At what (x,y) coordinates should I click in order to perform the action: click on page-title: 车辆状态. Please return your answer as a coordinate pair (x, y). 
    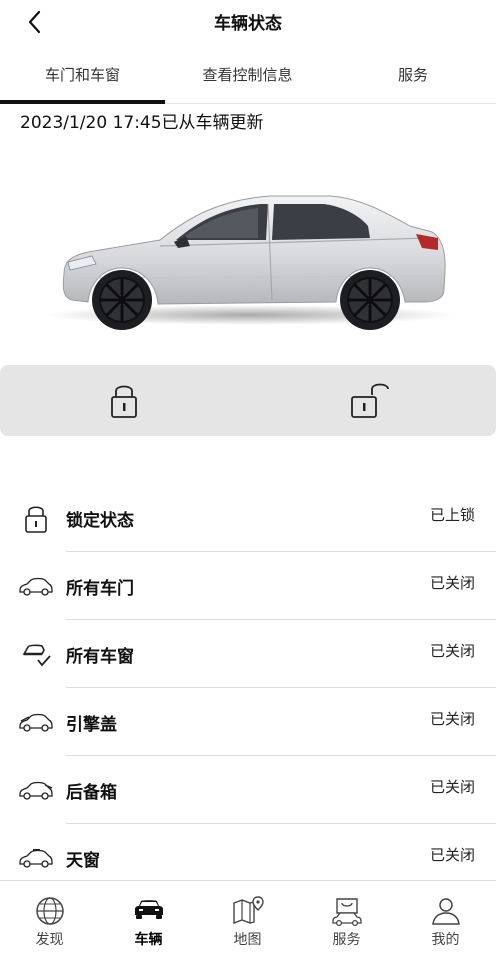
    Looking at the image, I should click on (248, 24).